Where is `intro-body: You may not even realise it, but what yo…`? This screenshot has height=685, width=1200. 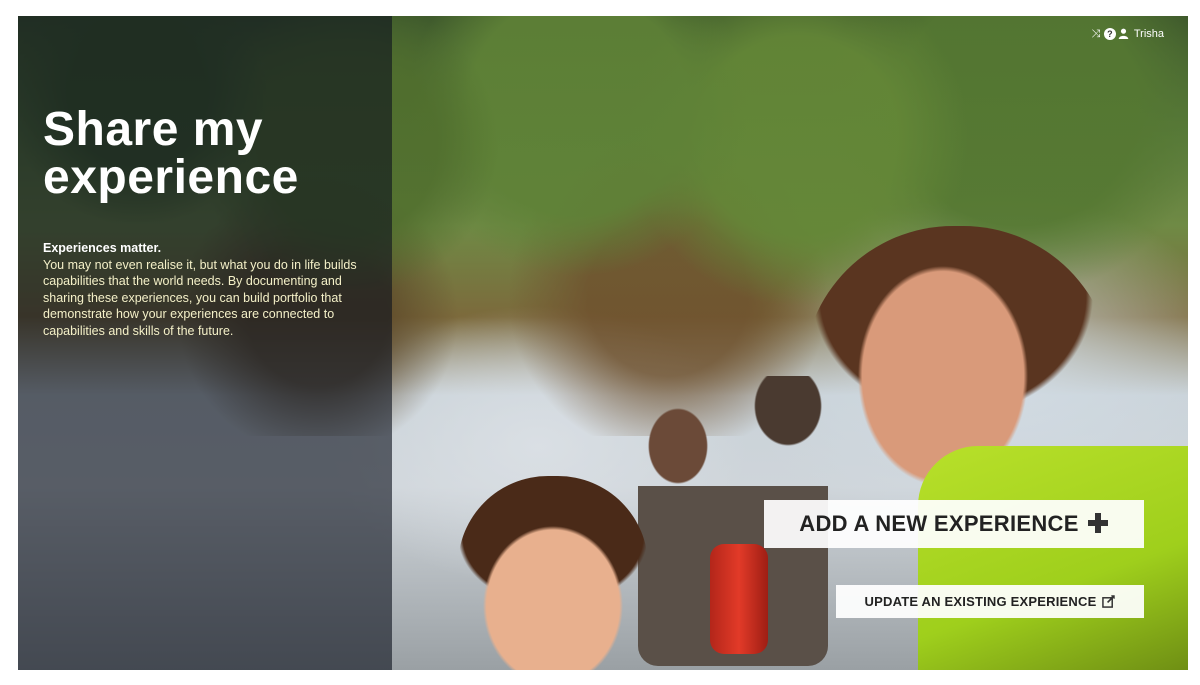
intro-body: You may not even realise it, but what yo… is located at coordinates (200, 297).